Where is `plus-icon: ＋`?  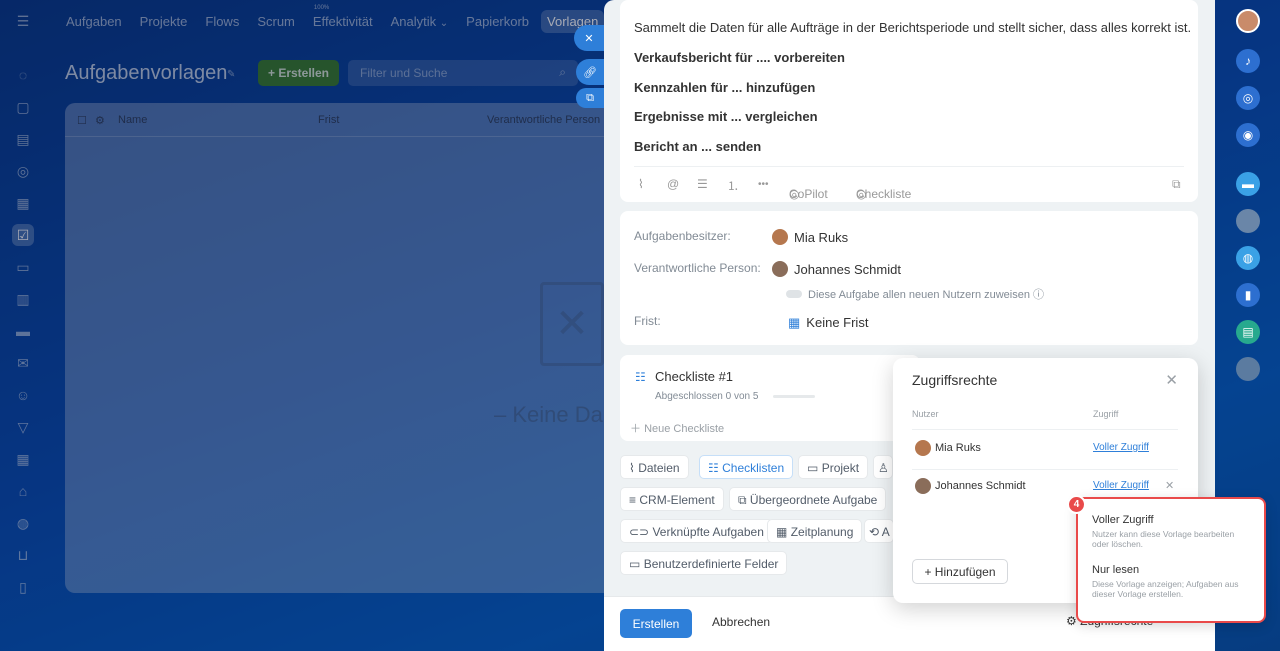 plus-icon: ＋ is located at coordinates (635, 429).